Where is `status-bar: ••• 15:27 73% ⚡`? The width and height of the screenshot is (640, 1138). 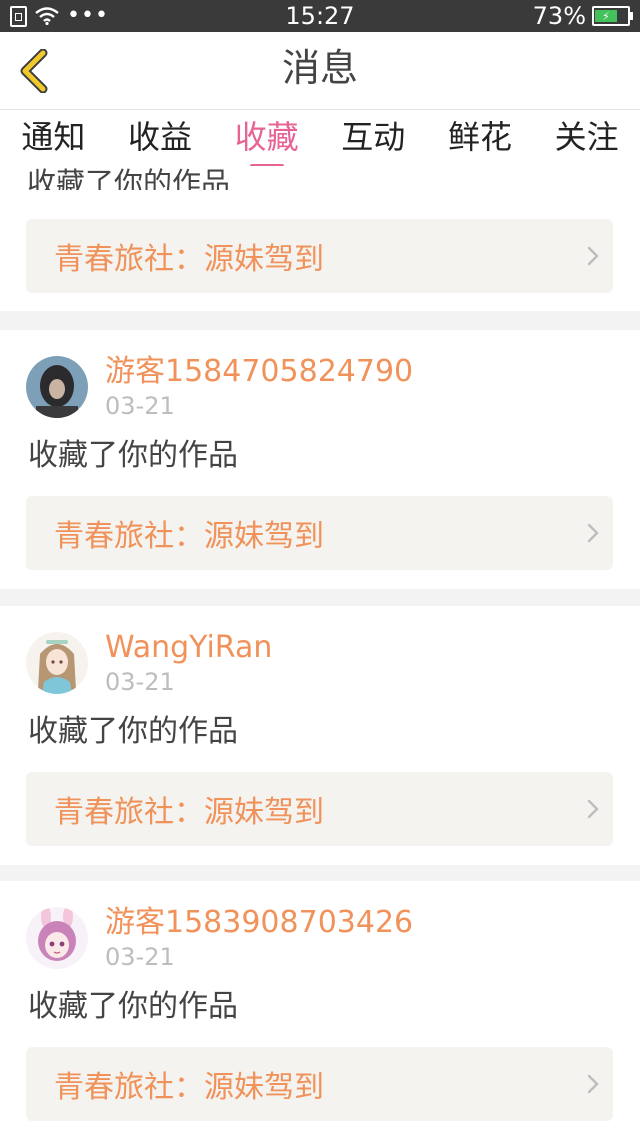
status-bar: ••• 15:27 73% ⚡ is located at coordinates (320, 16).